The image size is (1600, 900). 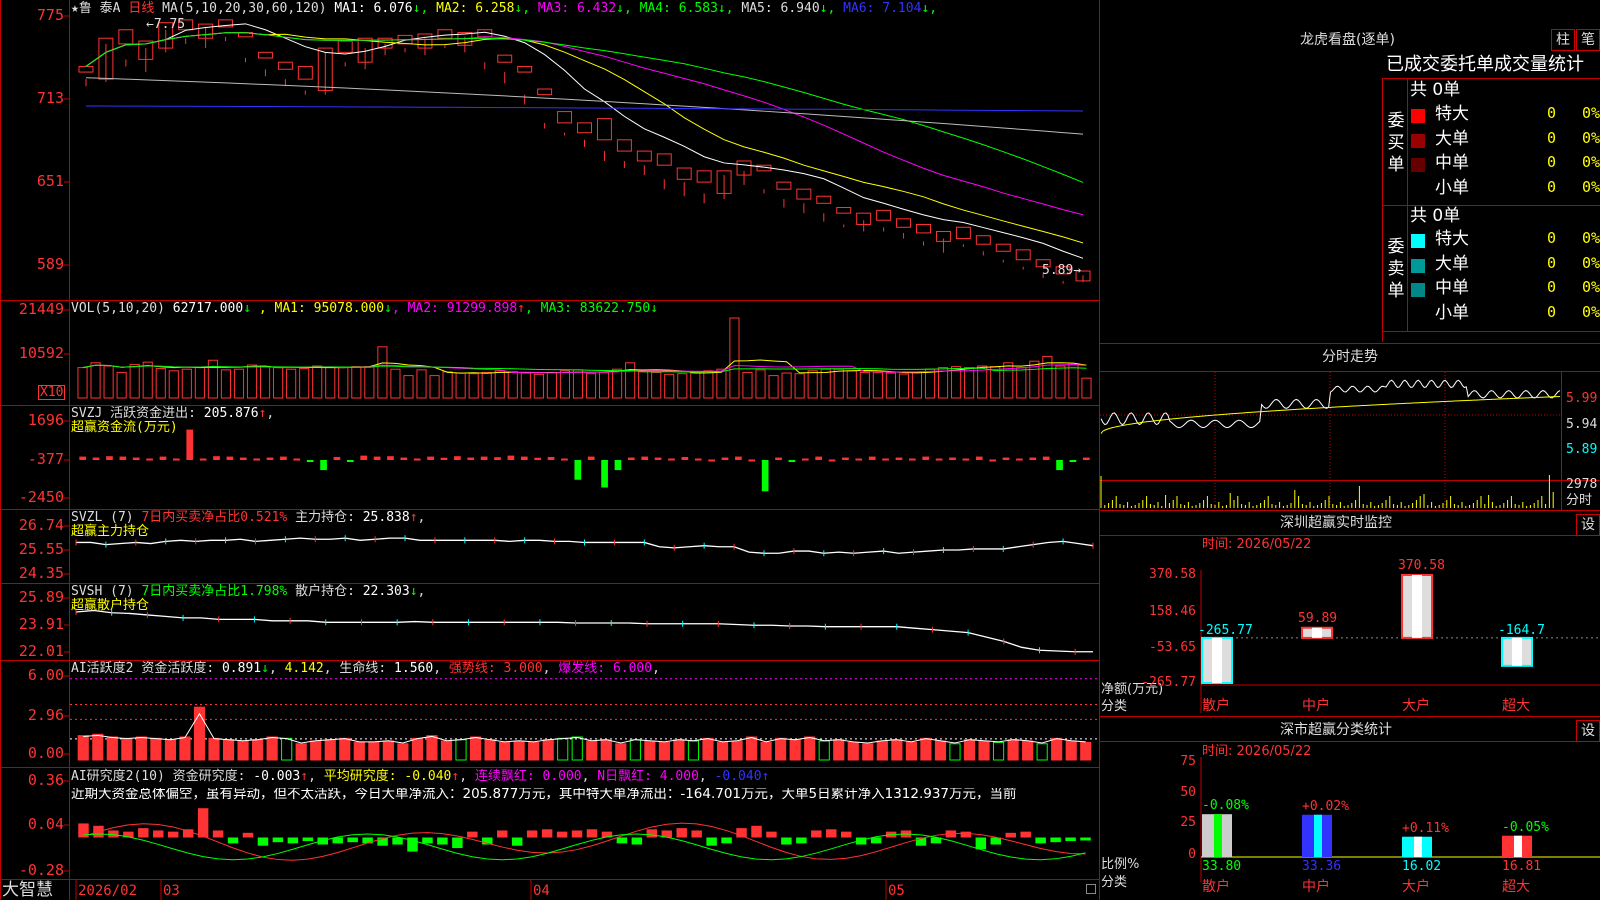 I want to click on stats-y-label: 75, so click(x=1188, y=761).